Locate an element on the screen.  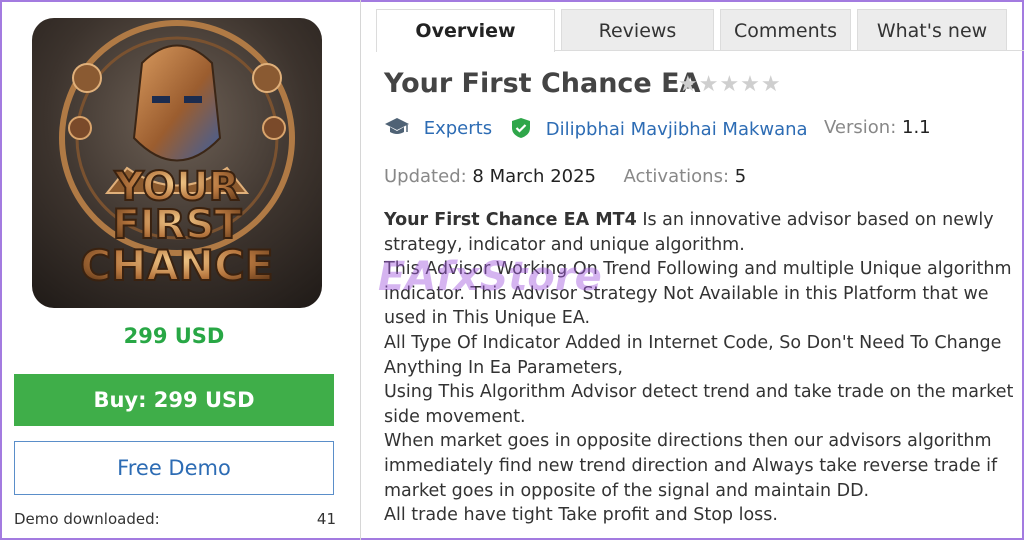
activations-label: Activations: is located at coordinates (676, 176).